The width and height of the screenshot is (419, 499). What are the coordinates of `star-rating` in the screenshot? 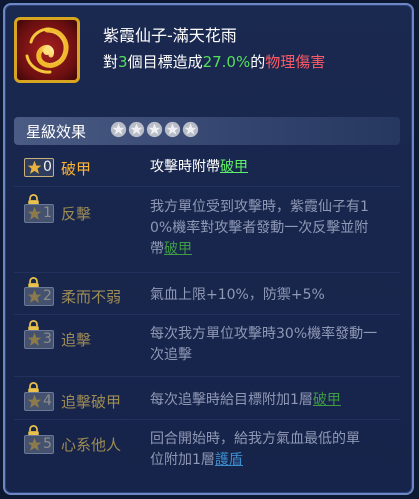 It's located at (154, 129).